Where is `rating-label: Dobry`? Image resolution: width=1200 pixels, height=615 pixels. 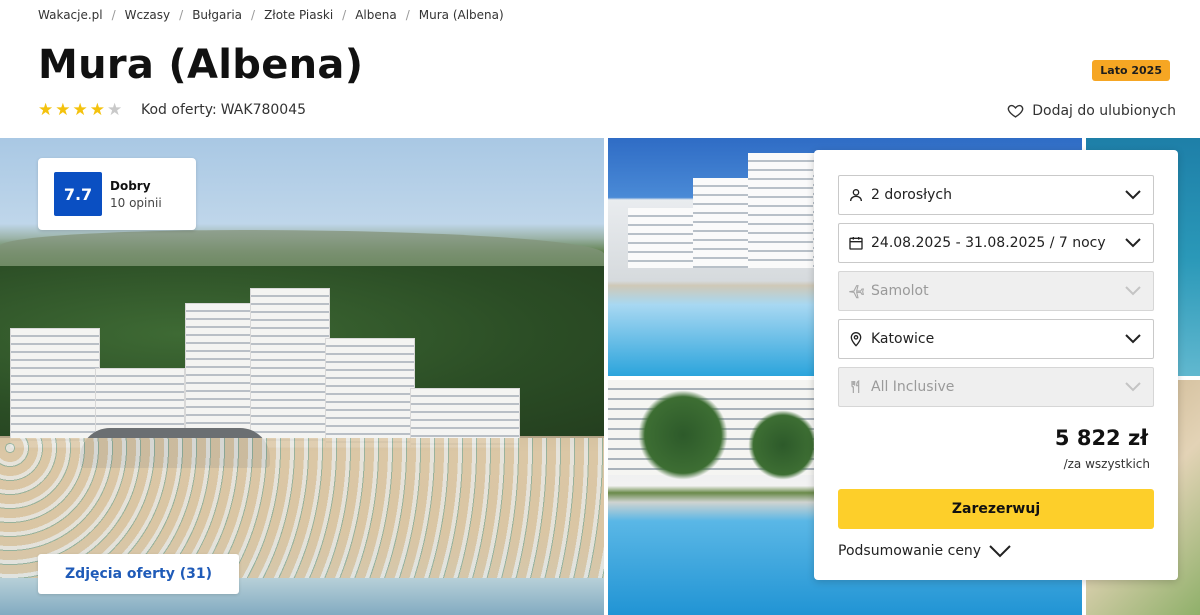
rating-label: Dobry is located at coordinates (130, 185).